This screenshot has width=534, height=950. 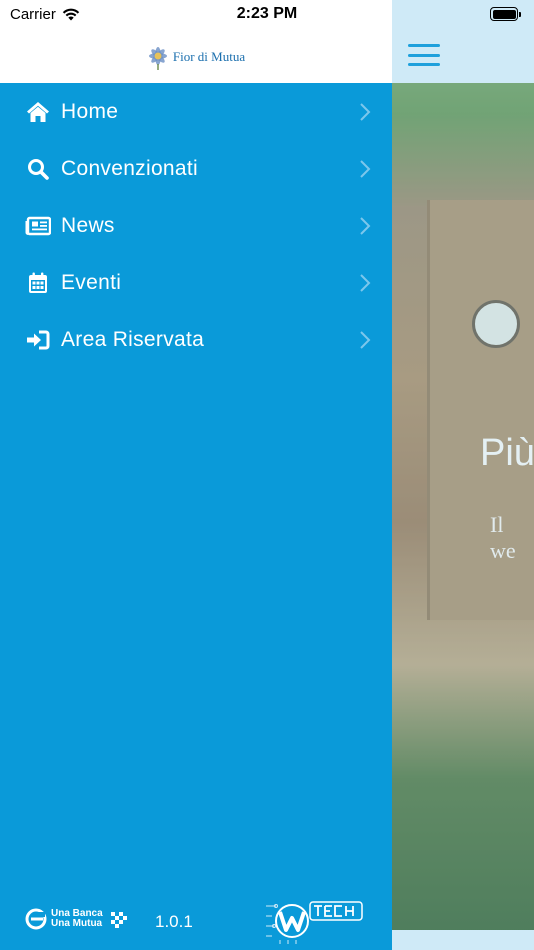 What do you see at coordinates (507, 453) in the screenshot?
I see `background-title: Più` at bounding box center [507, 453].